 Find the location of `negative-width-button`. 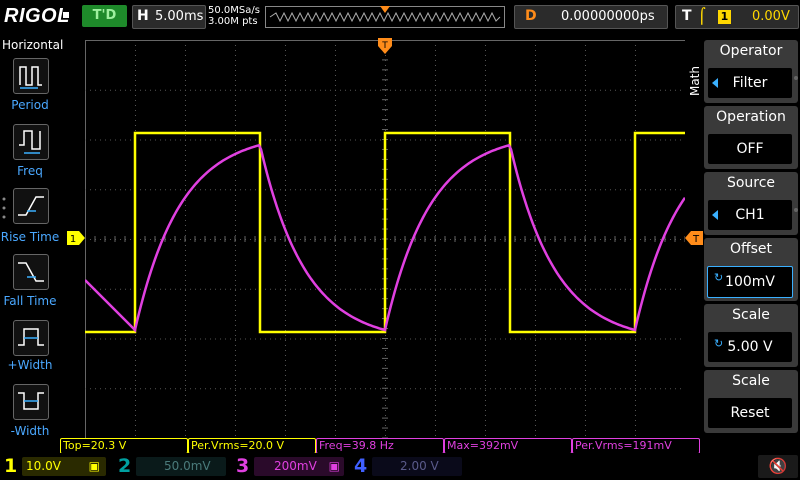

negative-width-button is located at coordinates (31, 402).